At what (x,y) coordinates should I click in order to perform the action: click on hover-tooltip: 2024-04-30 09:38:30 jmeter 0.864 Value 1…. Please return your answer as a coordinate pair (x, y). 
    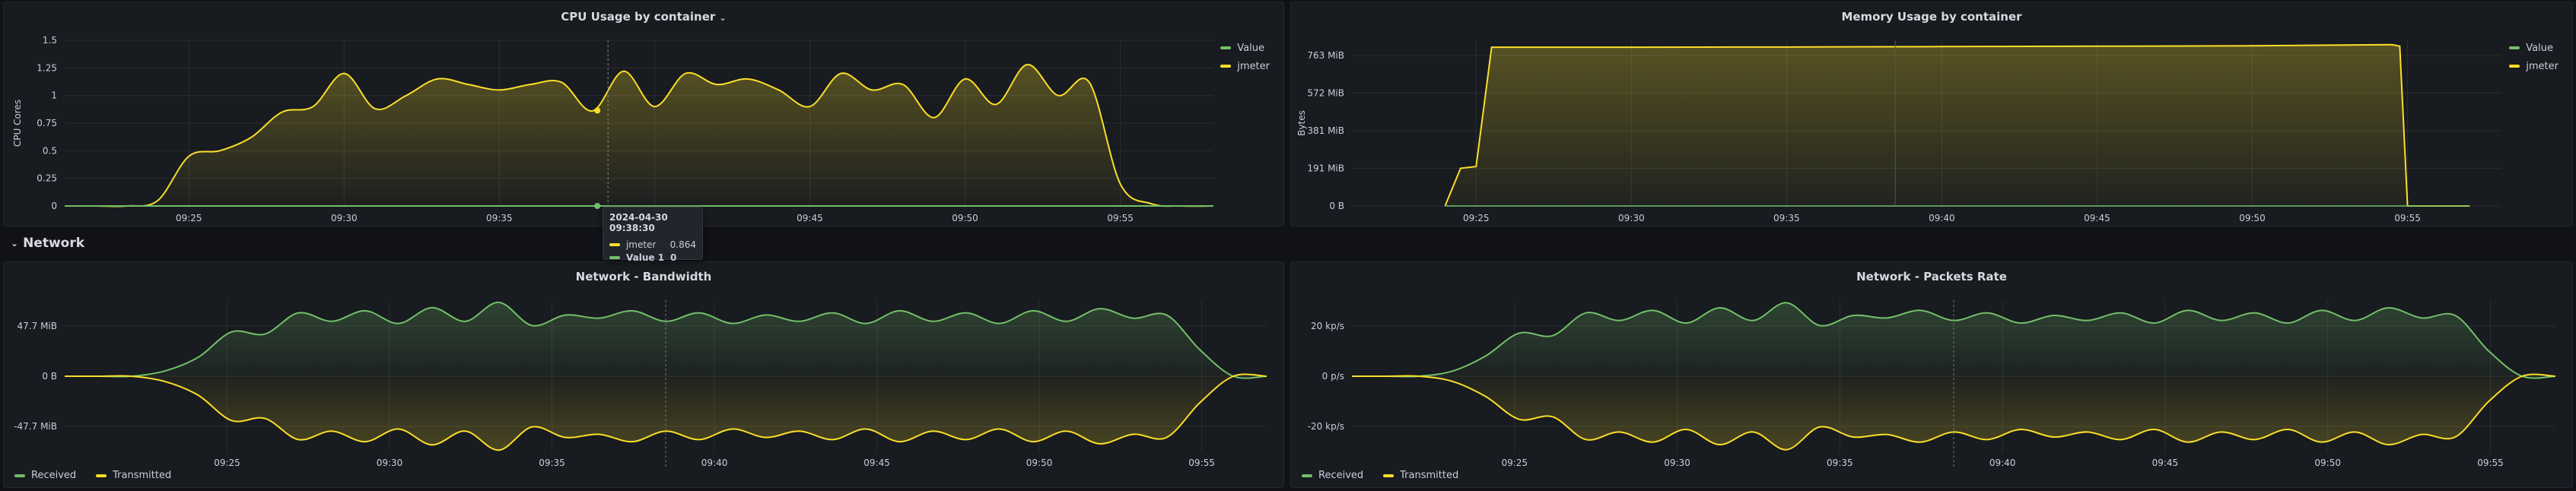
    Looking at the image, I should click on (653, 235).